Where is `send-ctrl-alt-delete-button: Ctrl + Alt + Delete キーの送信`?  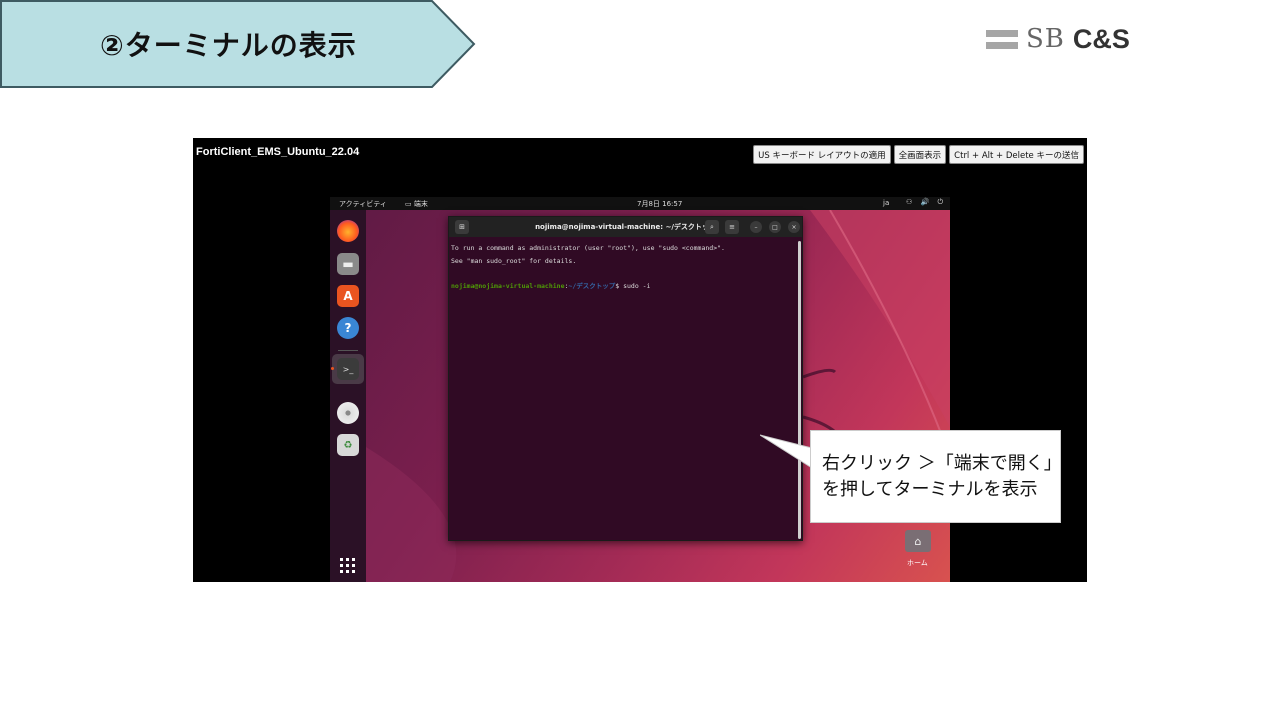 send-ctrl-alt-delete-button: Ctrl + Alt + Delete キーの送信 is located at coordinates (1016, 154).